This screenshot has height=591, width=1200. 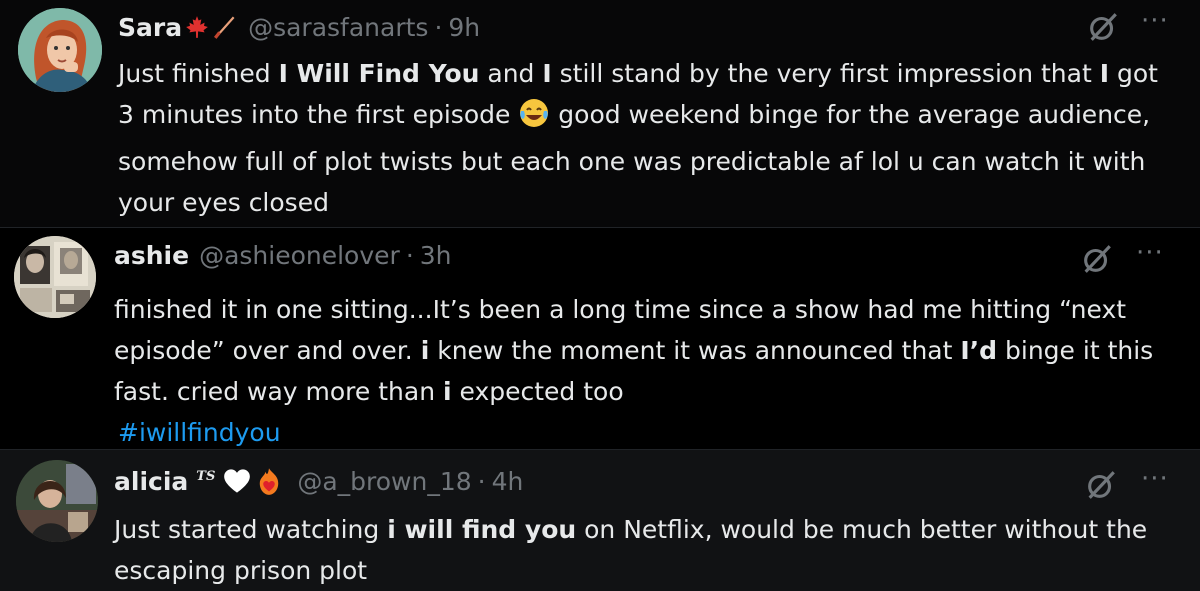 I want to click on text-segment: knew the moment it was announced that, so click(x=695, y=350).